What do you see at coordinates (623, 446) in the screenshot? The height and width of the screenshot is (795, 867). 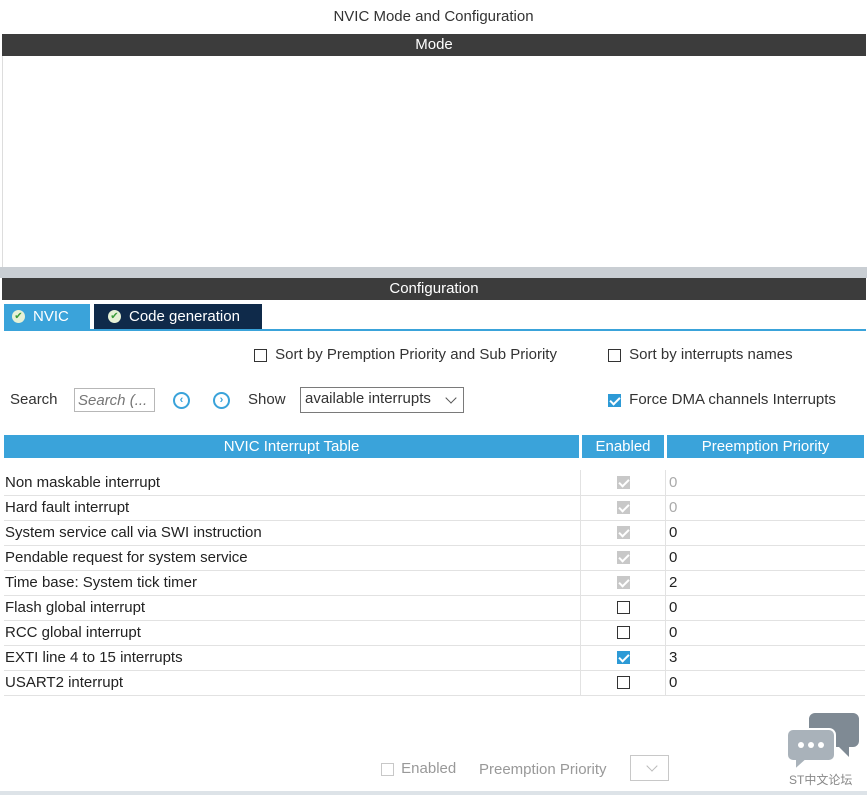 I see `column-header-enabled: Enabled` at bounding box center [623, 446].